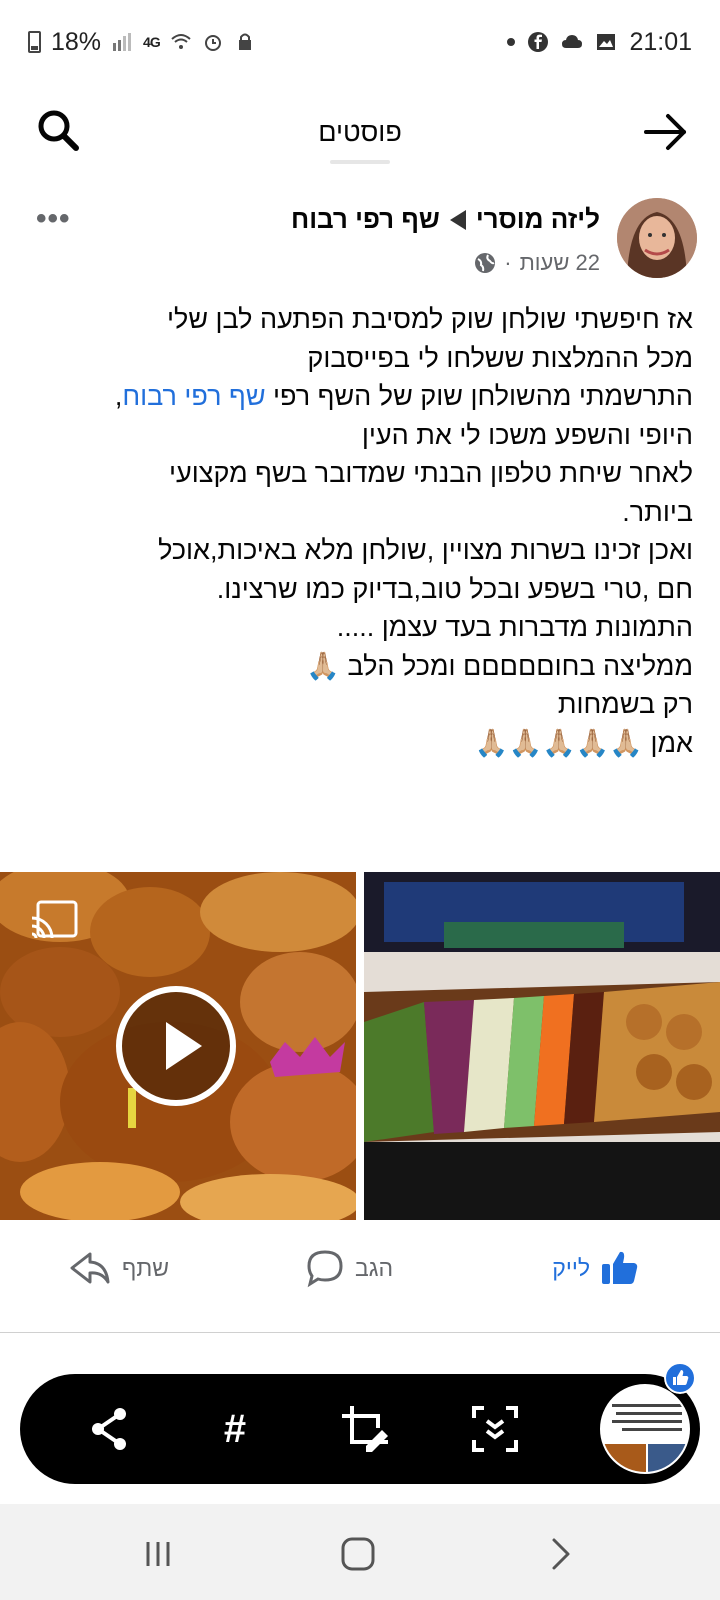 The height and width of the screenshot is (1600, 720). Describe the element at coordinates (457, 219) in the screenshot. I see `arrow-left-icon` at that location.